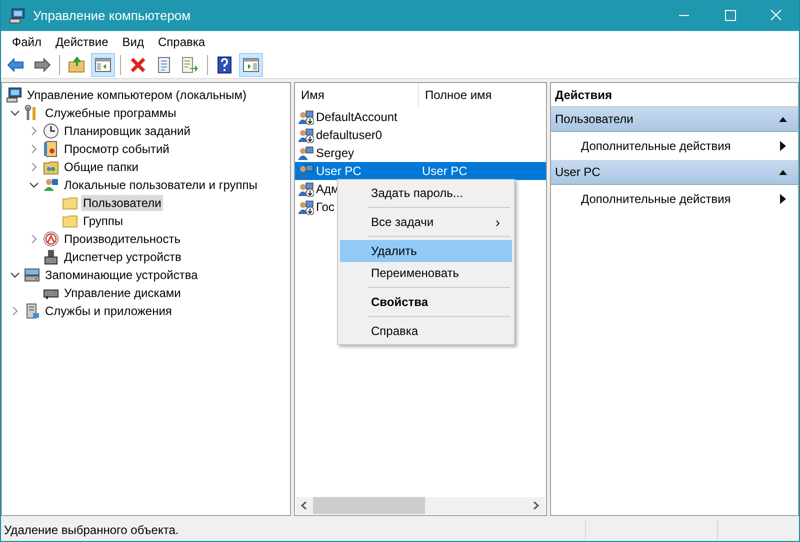  I want to click on full-name: User PC, so click(444, 171).